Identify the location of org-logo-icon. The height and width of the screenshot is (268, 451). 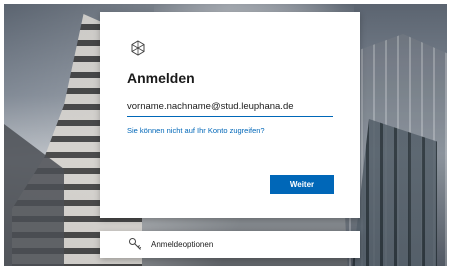
(138, 48).